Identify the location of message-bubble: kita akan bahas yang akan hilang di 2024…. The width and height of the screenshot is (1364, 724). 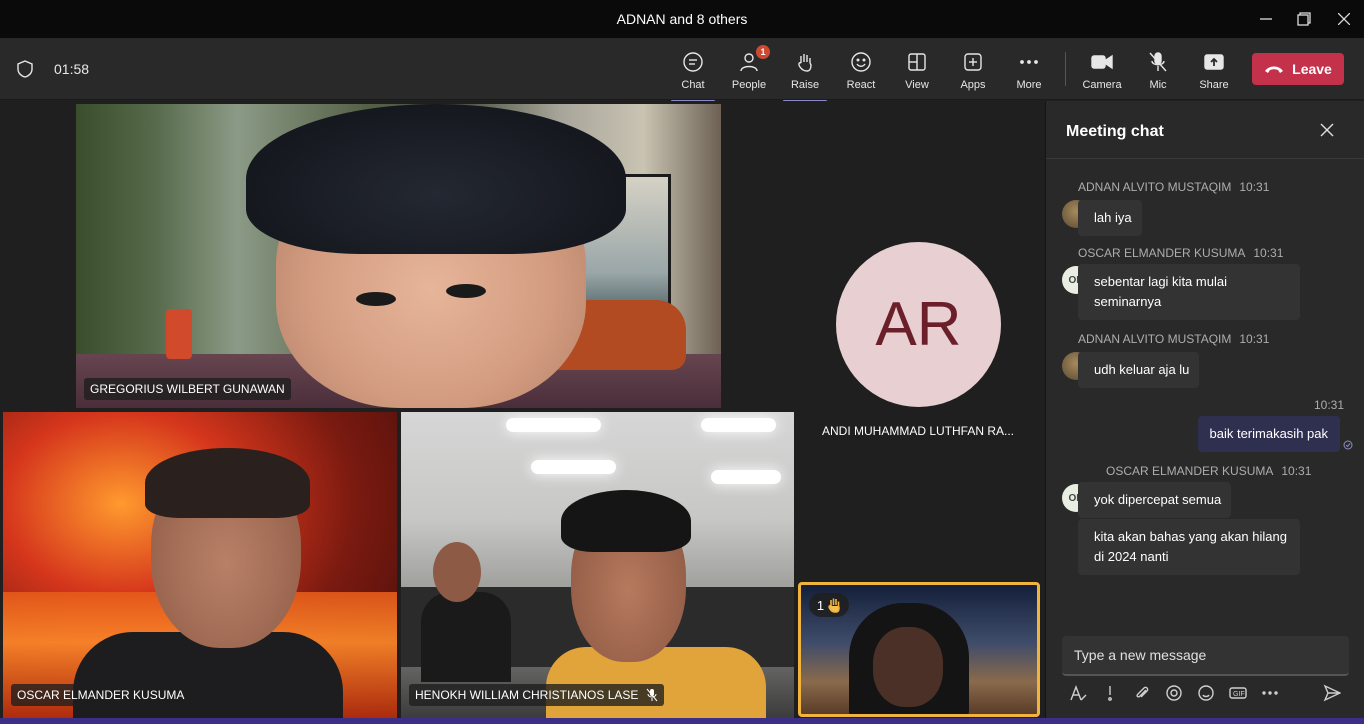
(1189, 547).